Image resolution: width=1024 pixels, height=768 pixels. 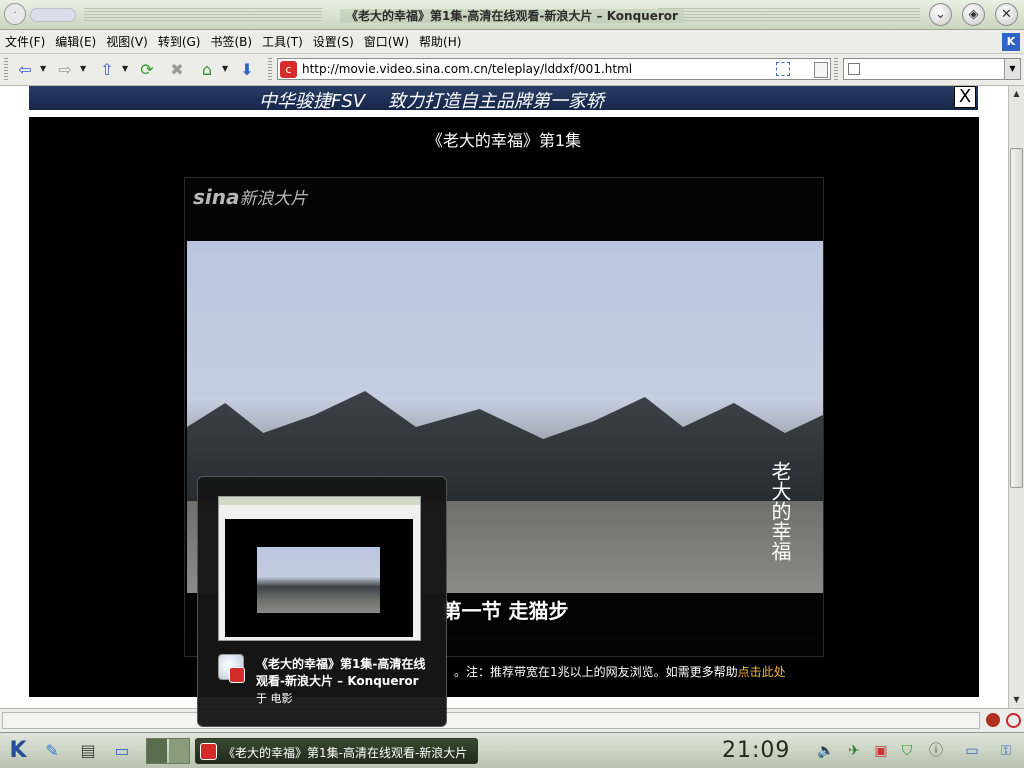 I want to click on bandwidth-note: 。注：推荐带宽在1兆以上的网友浏览。如需更多帮助点击此处, so click(x=620, y=671).